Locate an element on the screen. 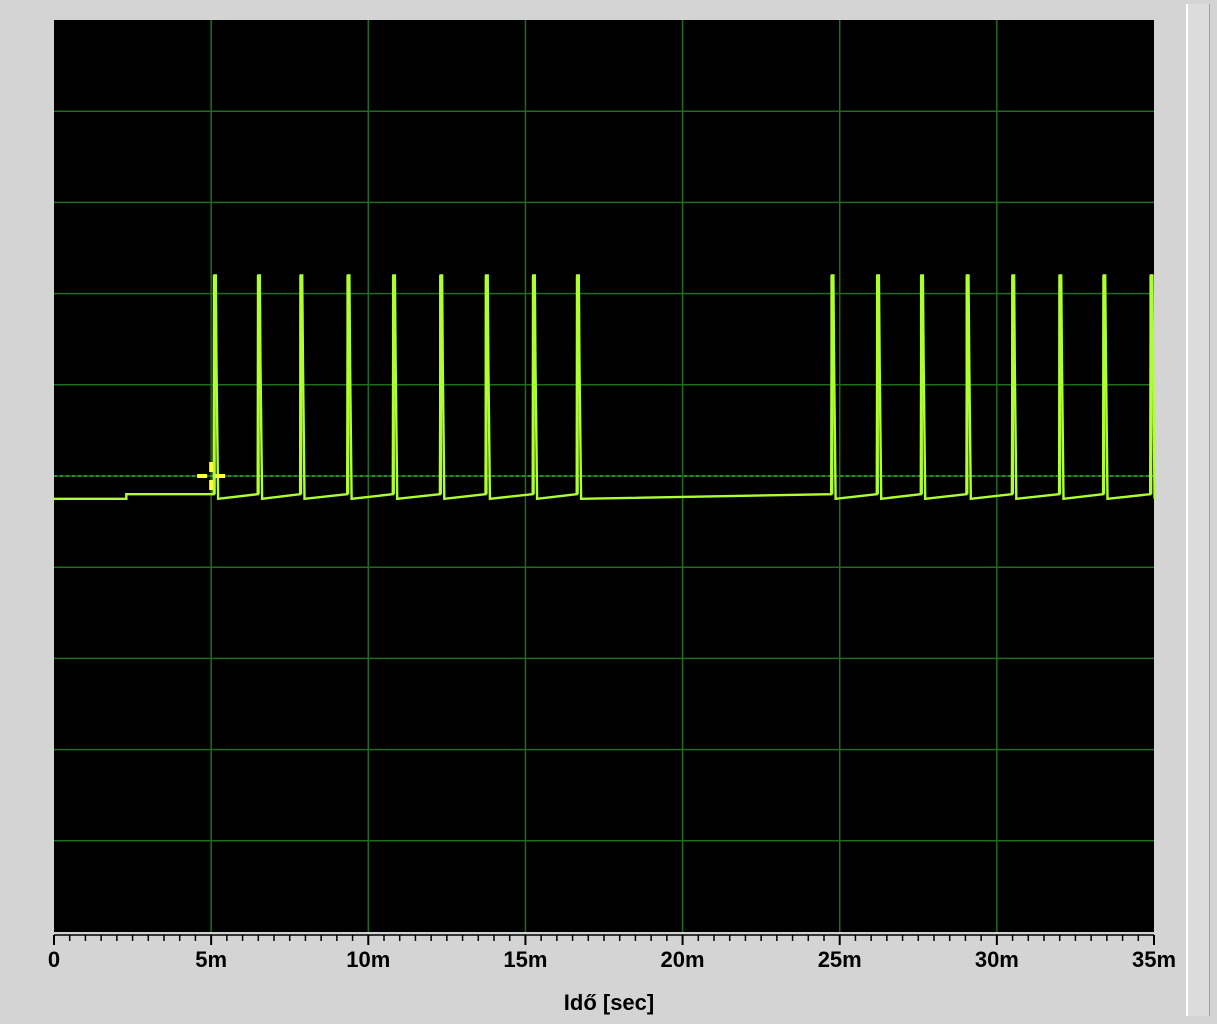 This screenshot has height=1024, width=1217. x-axis-title: Idő [sec] is located at coordinates (609, 1002).